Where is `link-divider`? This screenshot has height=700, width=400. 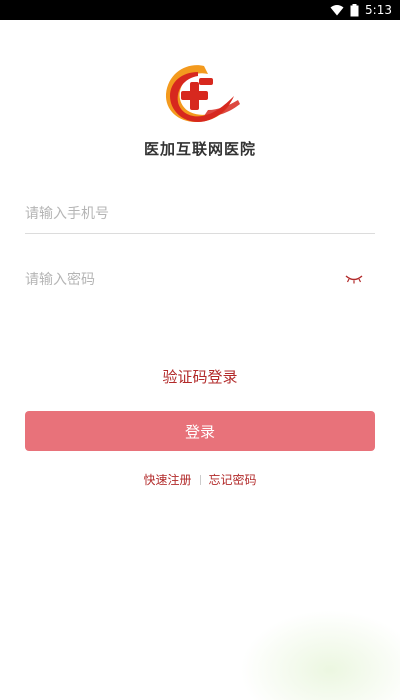 link-divider is located at coordinates (200, 479).